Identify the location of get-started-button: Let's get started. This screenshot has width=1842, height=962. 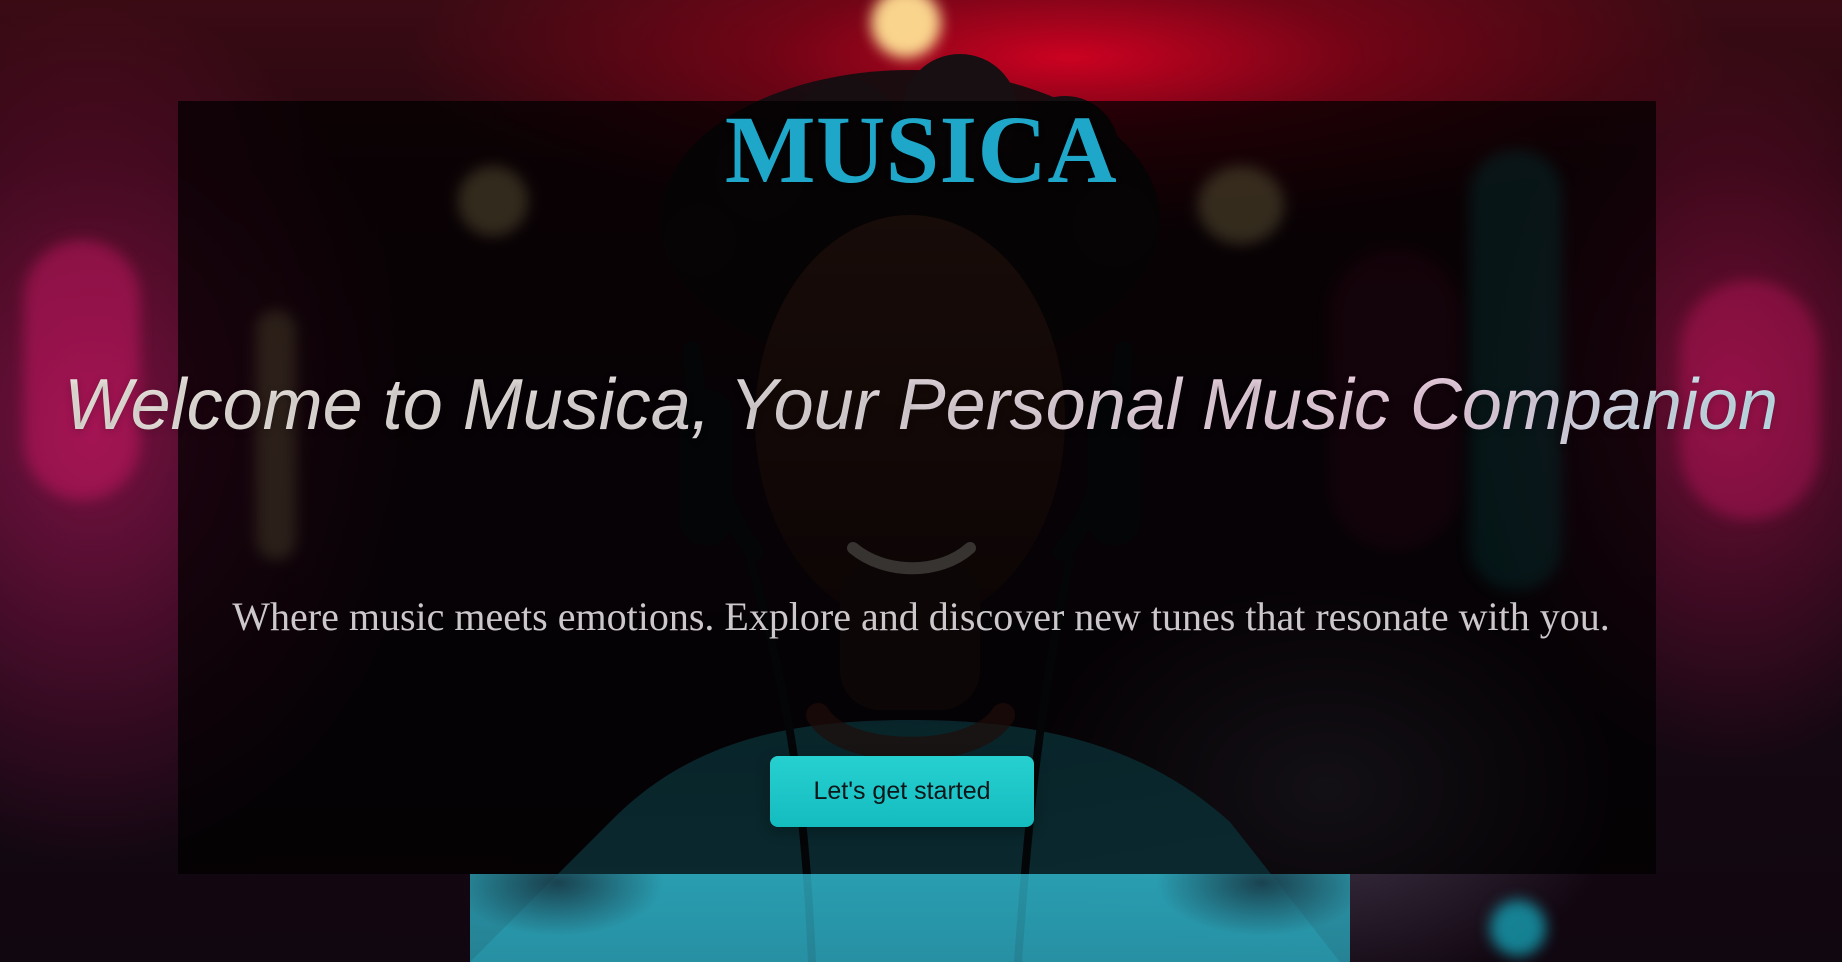
(902, 791).